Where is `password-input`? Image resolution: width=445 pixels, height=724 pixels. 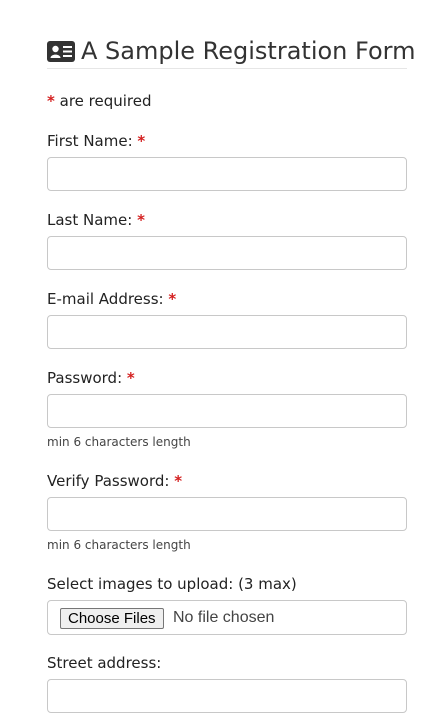 password-input is located at coordinates (227, 411).